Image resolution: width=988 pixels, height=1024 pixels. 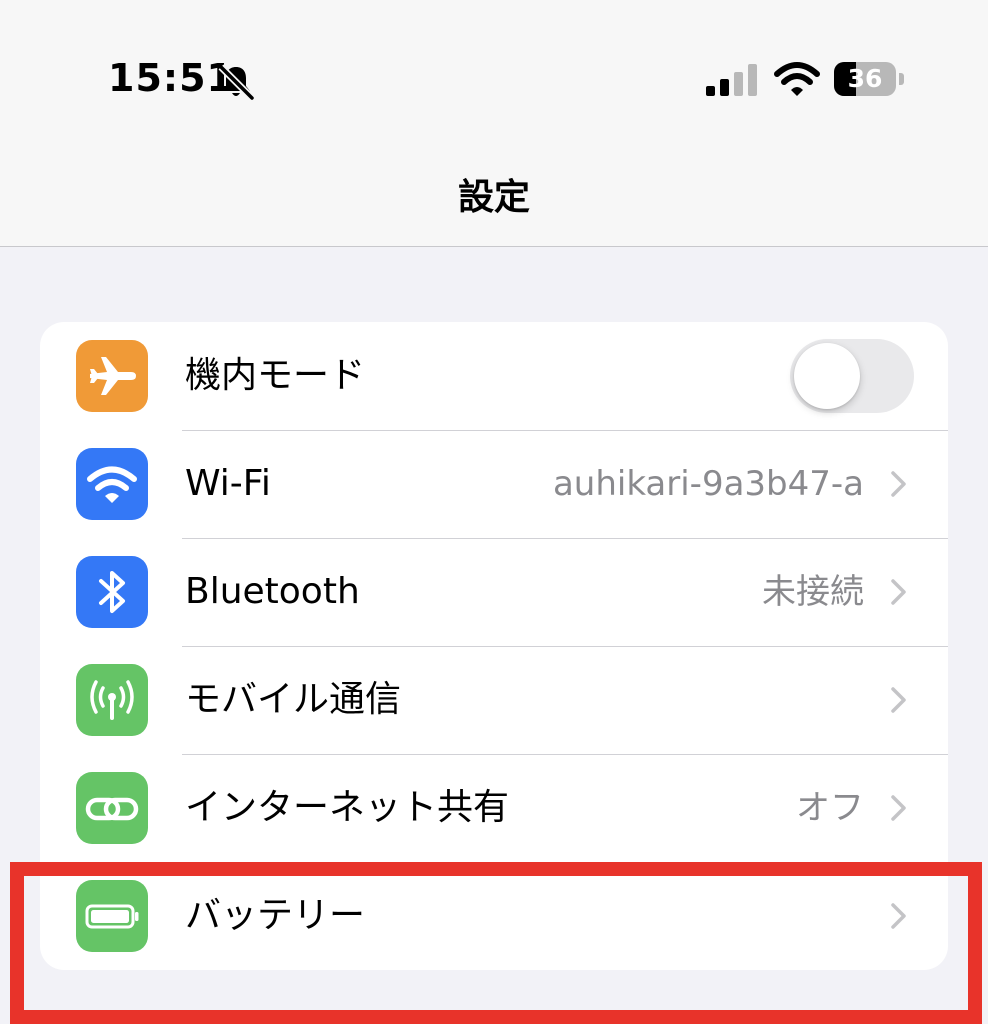 I want to click on personal-hotspot-status: オフ, so click(x=830, y=808).